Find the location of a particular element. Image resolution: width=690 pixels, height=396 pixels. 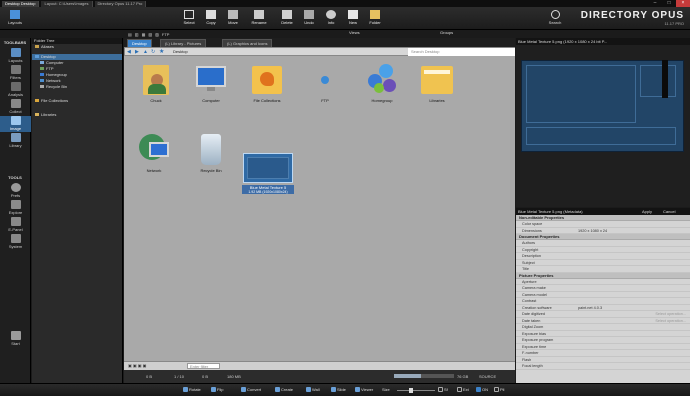

sidebar-item-layouts: Layouts is located at coordinates (15, 56).